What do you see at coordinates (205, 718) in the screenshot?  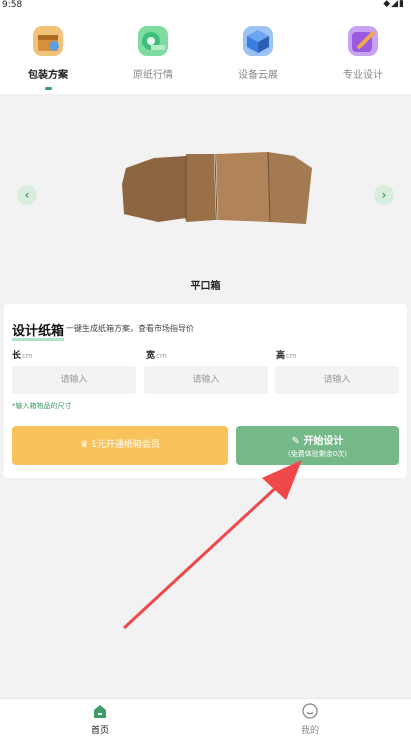 I see `bottom-nav: 首页 我的` at bounding box center [205, 718].